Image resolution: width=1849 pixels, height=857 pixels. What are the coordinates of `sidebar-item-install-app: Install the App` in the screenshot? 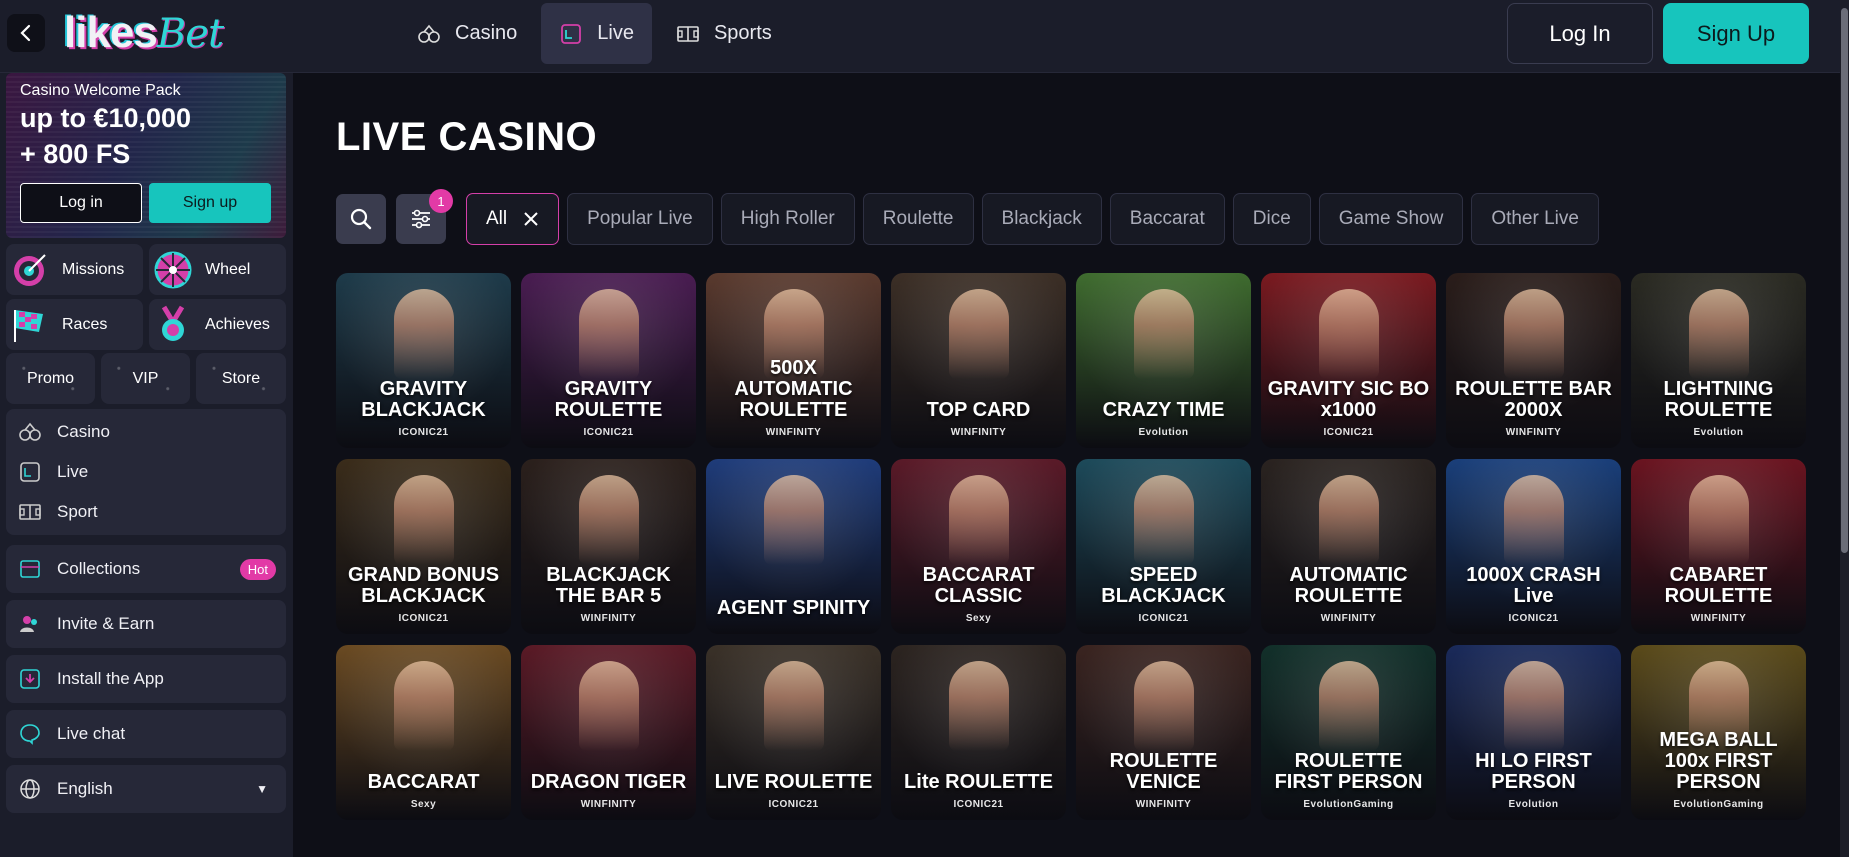 It's located at (146, 679).